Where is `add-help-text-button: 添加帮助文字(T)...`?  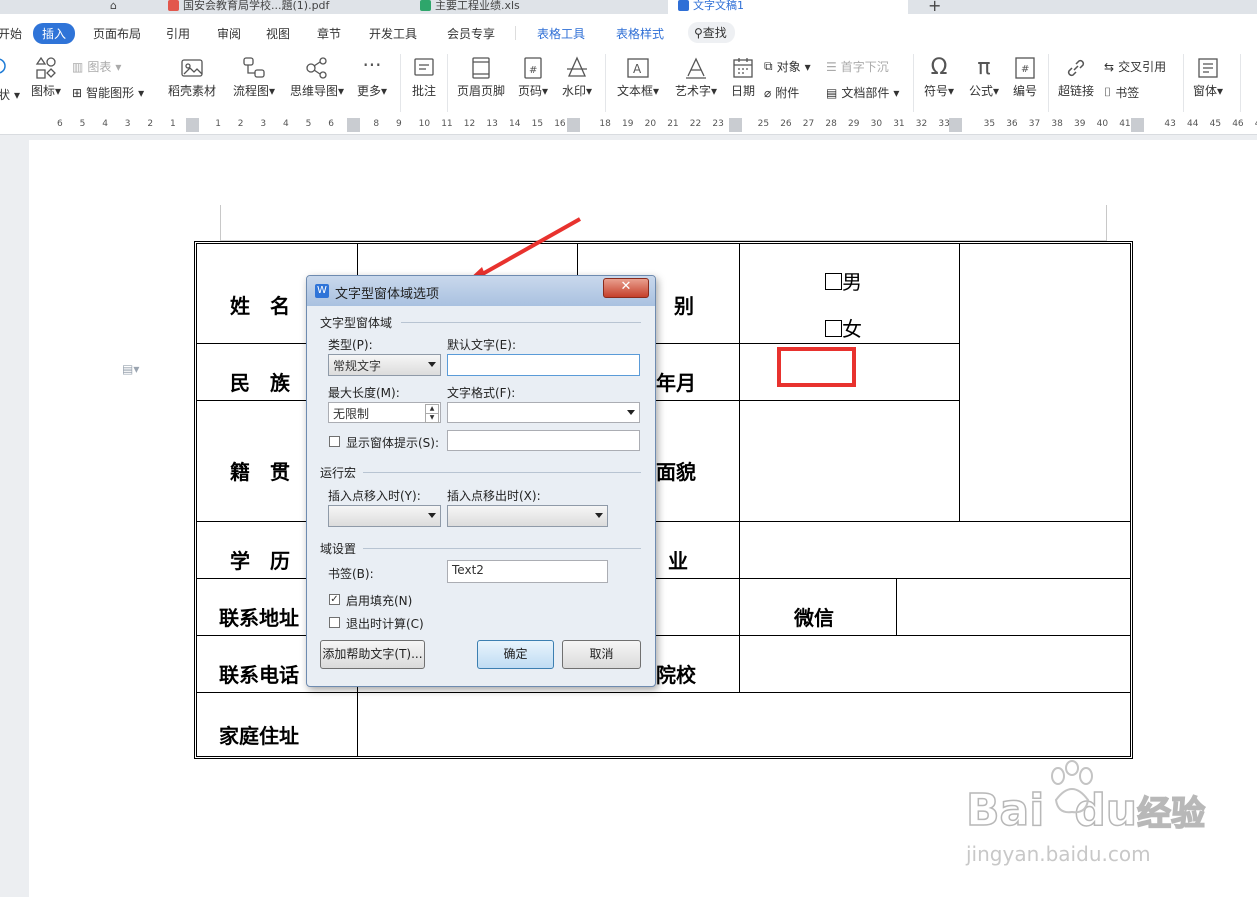
add-help-text-button: 添加帮助文字(T)... is located at coordinates (372, 654).